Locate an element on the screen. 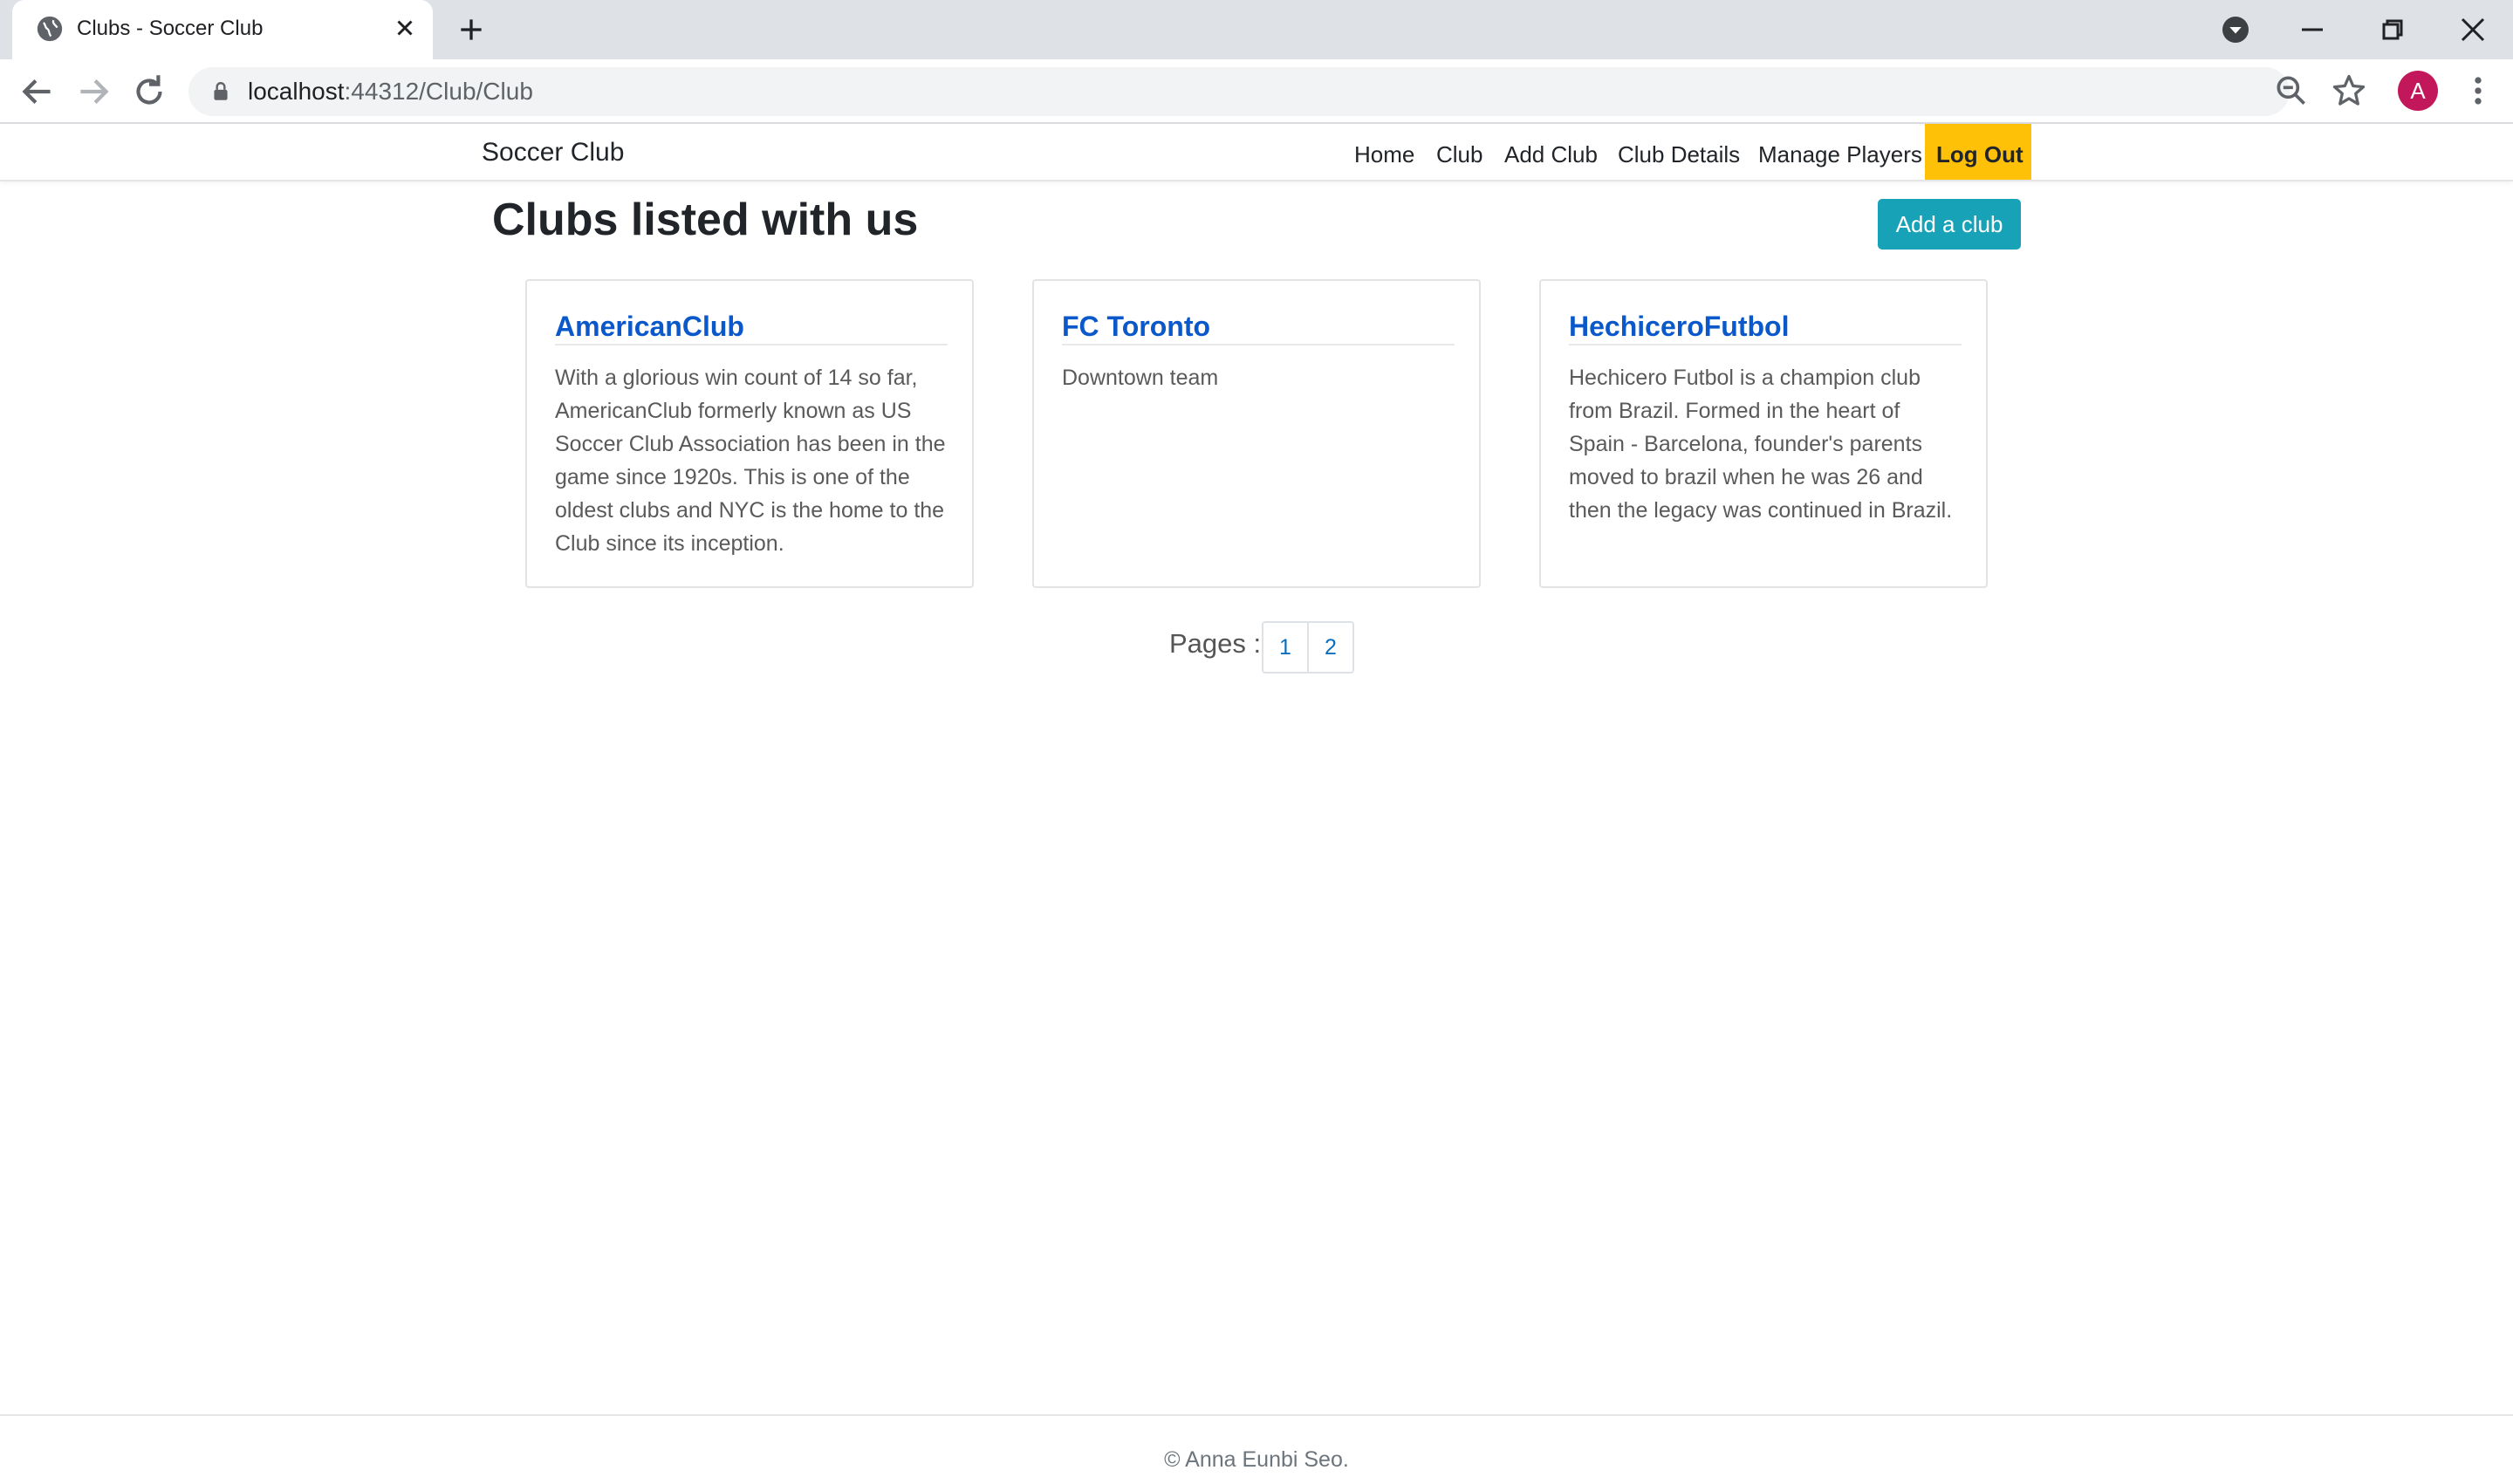 The image size is (2513, 1484). close-tab-icon is located at coordinates (405, 28).